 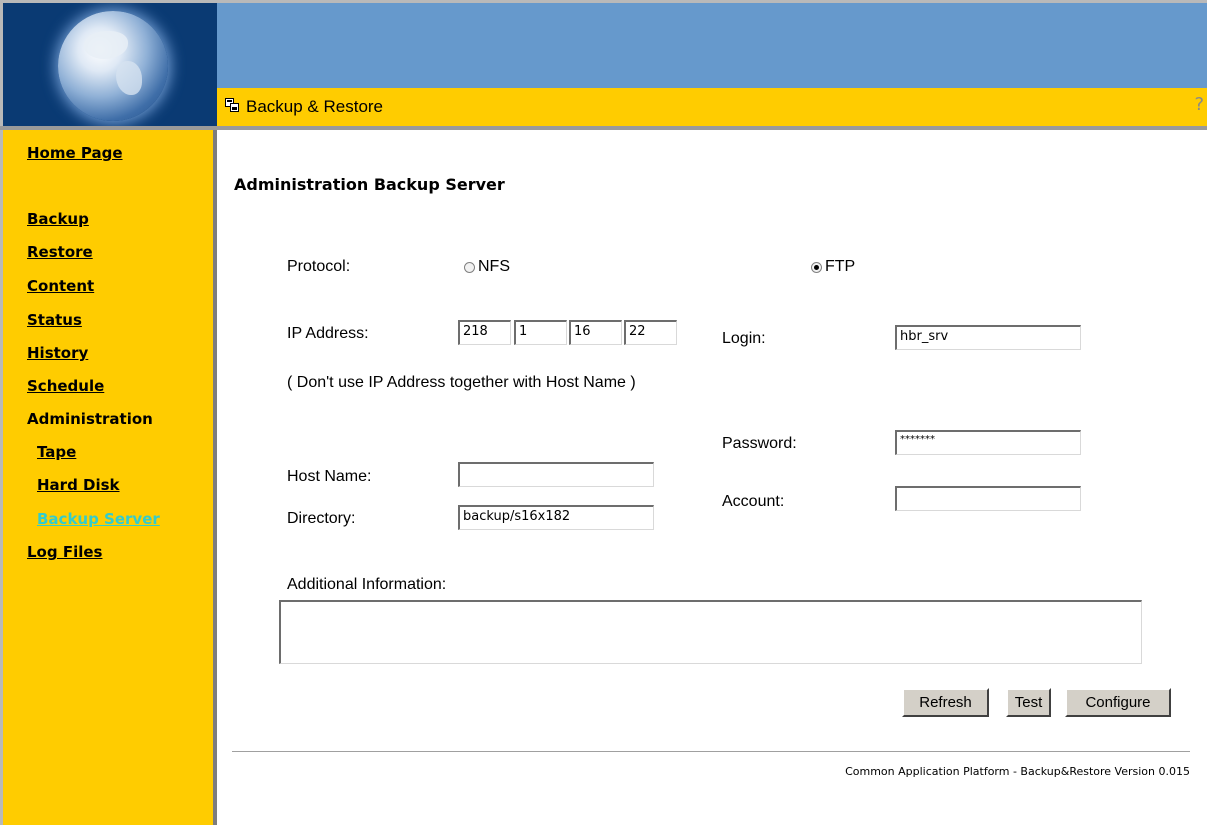 I want to click on logo-panel, so click(x=108, y=63).